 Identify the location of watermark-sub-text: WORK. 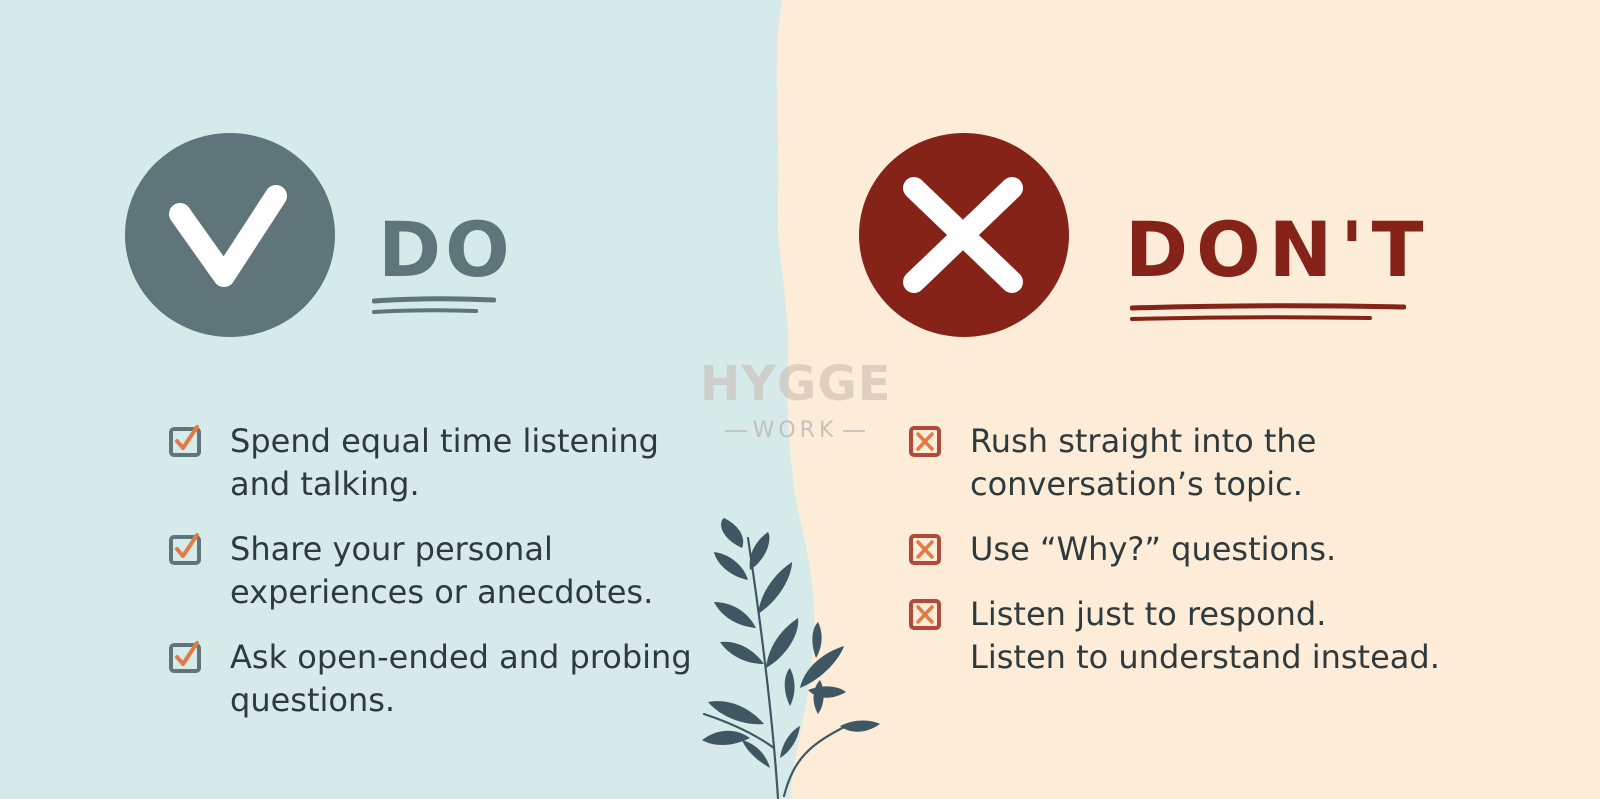
(795, 430).